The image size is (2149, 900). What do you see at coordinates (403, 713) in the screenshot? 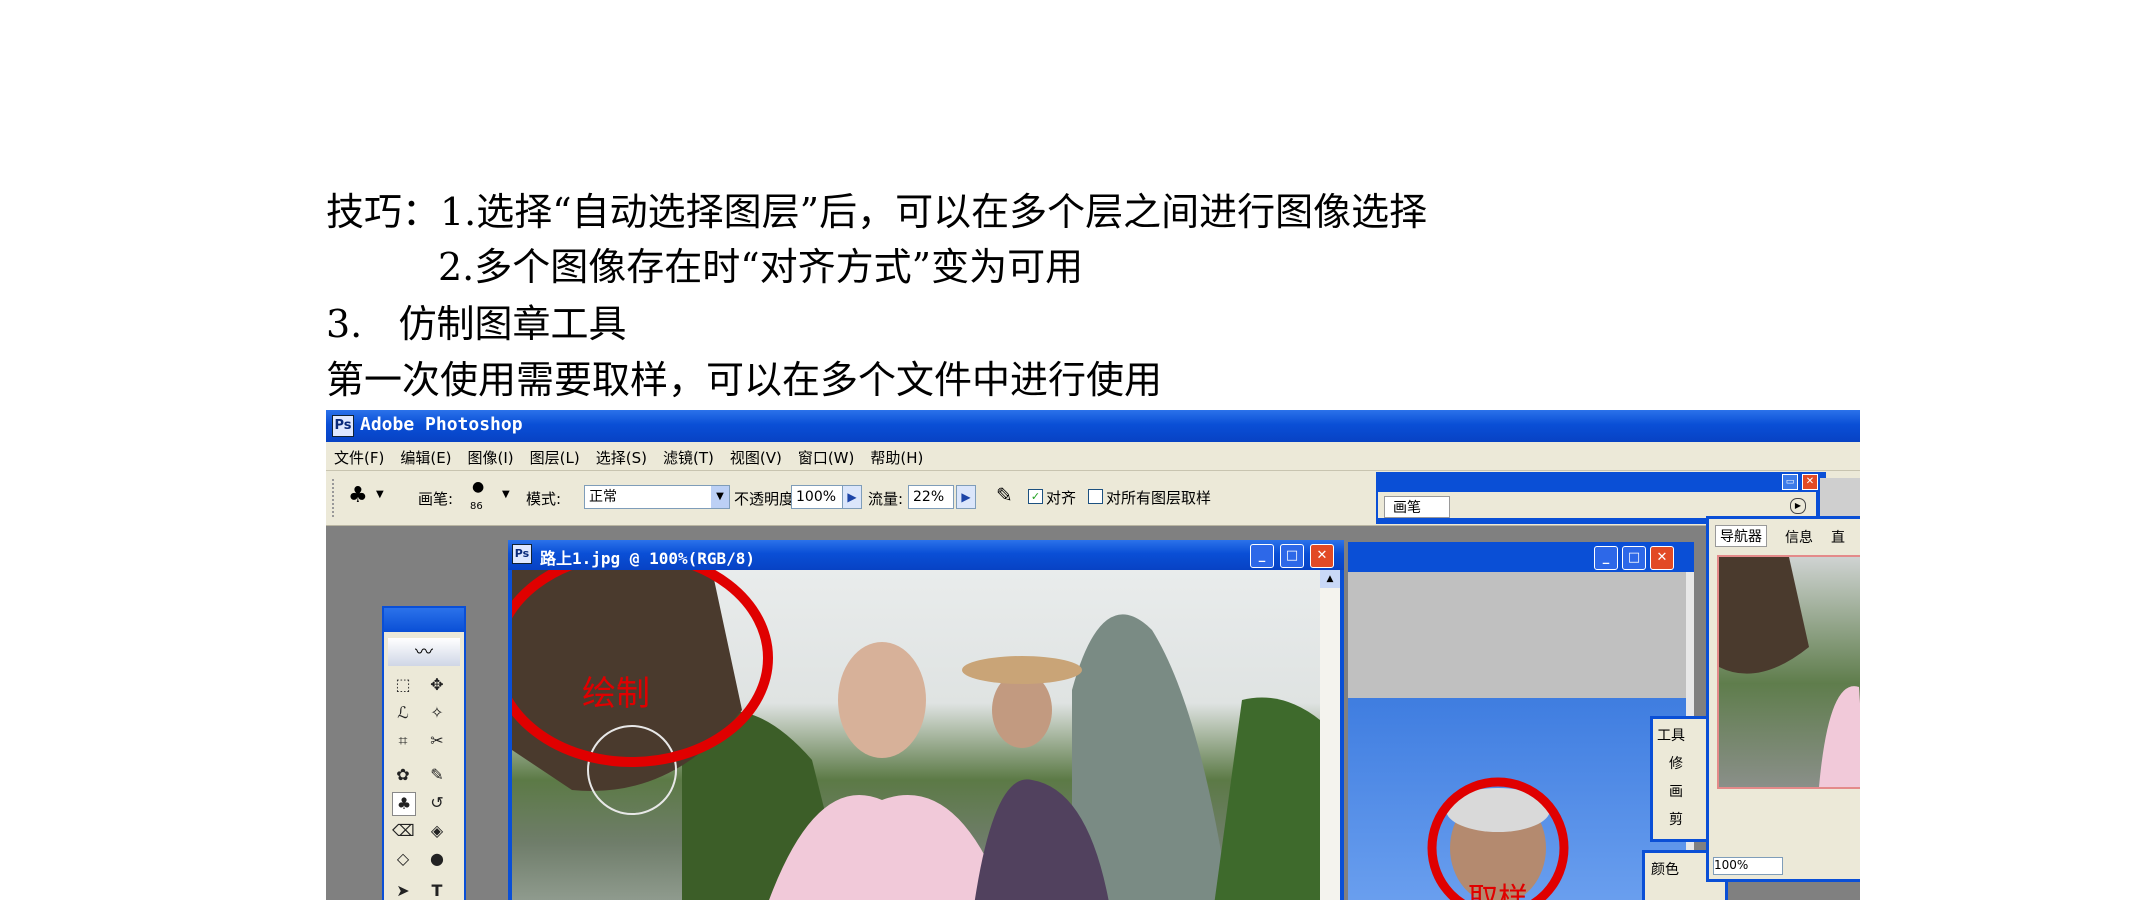
I see `lasso-tool-icon: ℒ` at bounding box center [403, 713].